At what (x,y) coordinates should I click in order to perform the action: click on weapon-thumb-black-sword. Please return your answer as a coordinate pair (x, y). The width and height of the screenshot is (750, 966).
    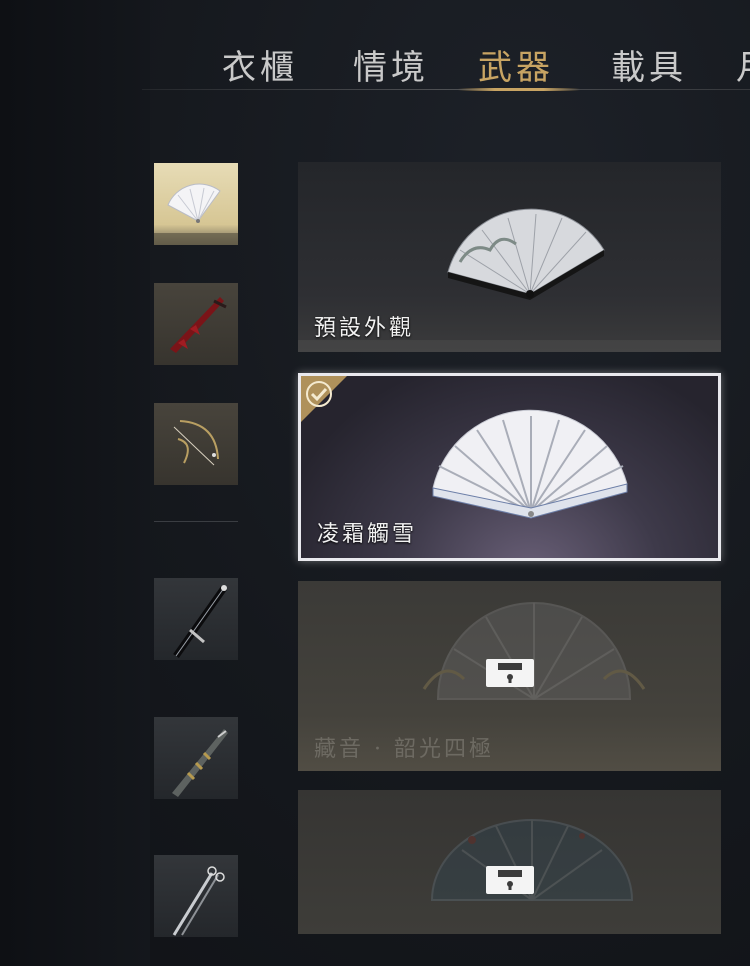
    Looking at the image, I should click on (196, 619).